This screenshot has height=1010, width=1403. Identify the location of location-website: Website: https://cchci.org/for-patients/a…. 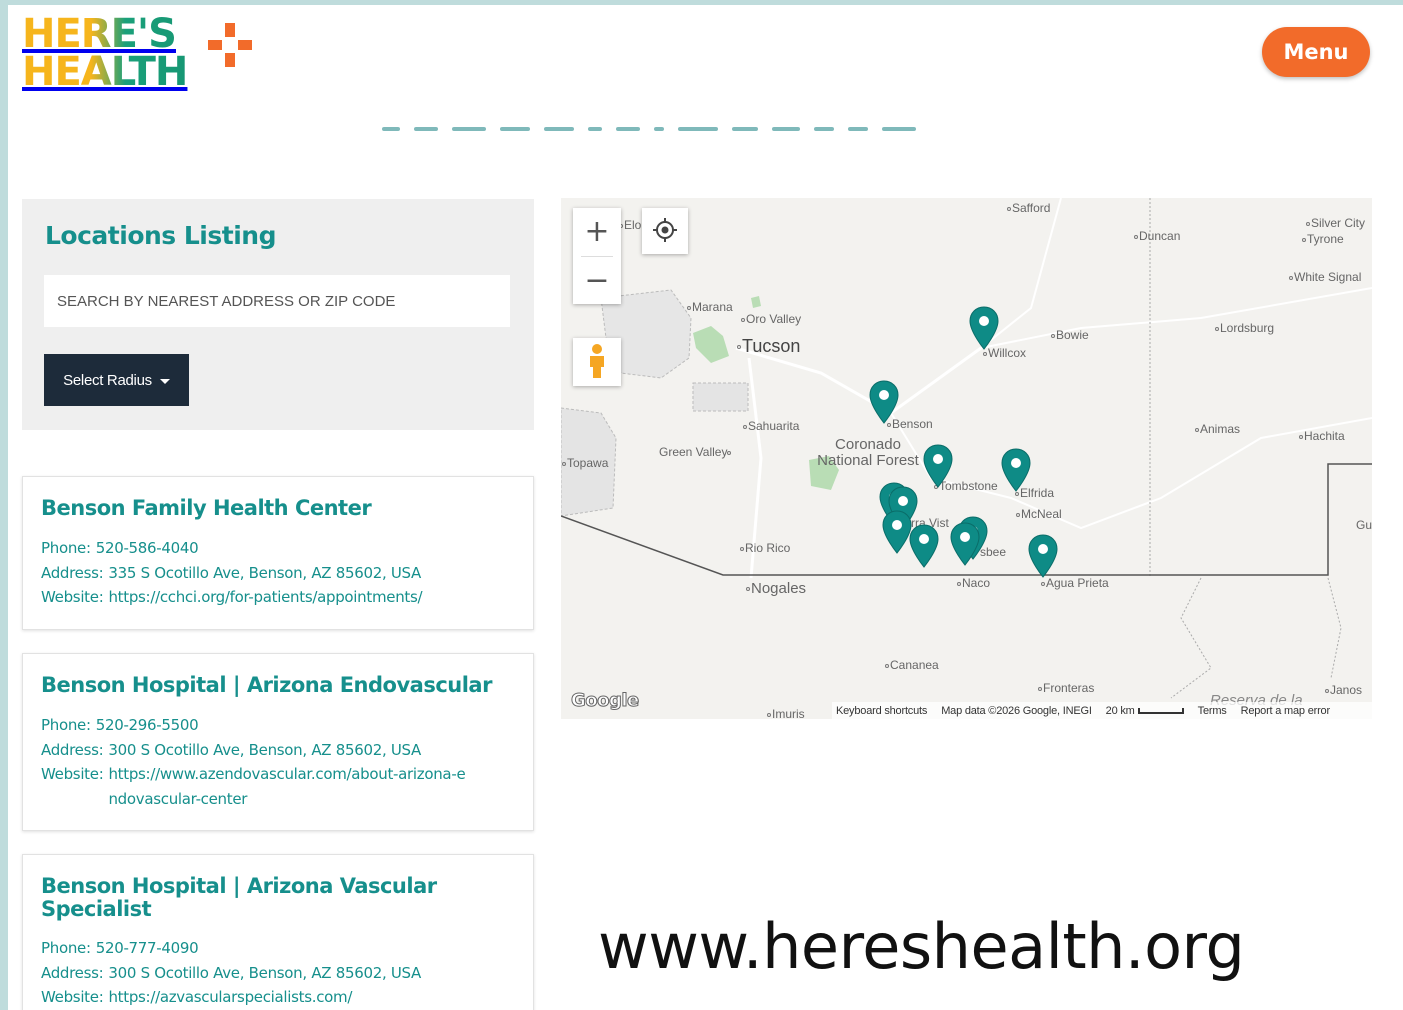
(278, 597).